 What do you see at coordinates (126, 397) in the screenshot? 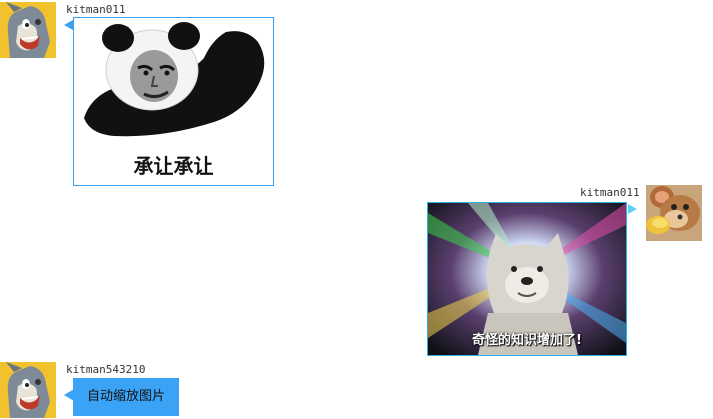
I see `text-message-bubble: 自动缩放图片` at bounding box center [126, 397].